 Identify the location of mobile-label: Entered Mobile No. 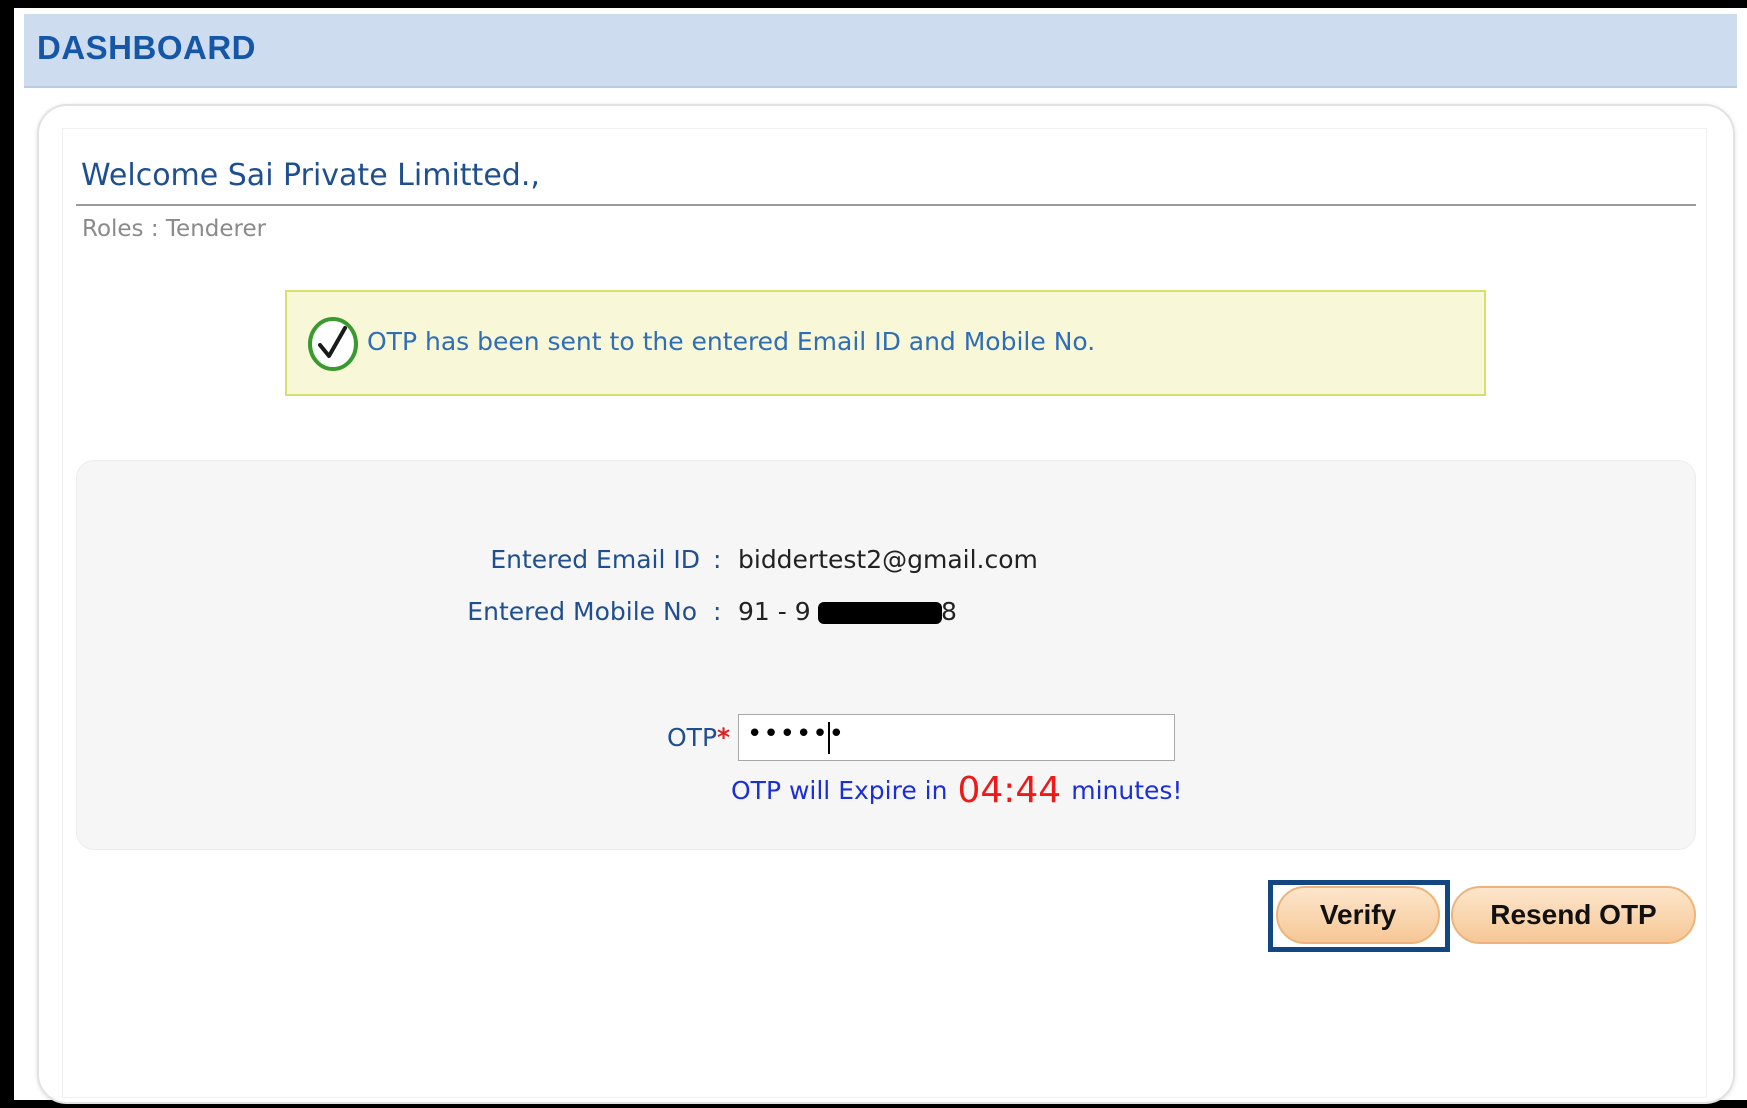
(582, 611).